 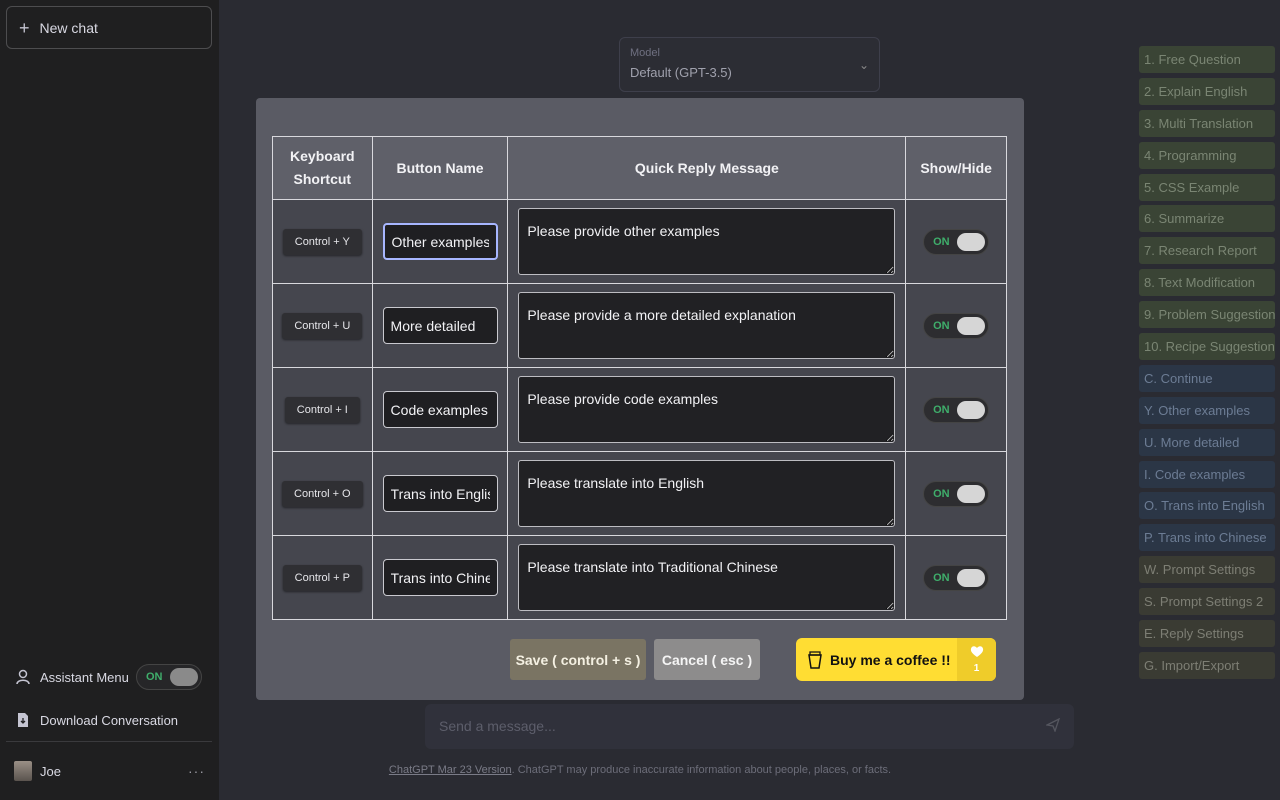 I want to click on quick-reply-button: C. Continue, so click(x=1207, y=378).